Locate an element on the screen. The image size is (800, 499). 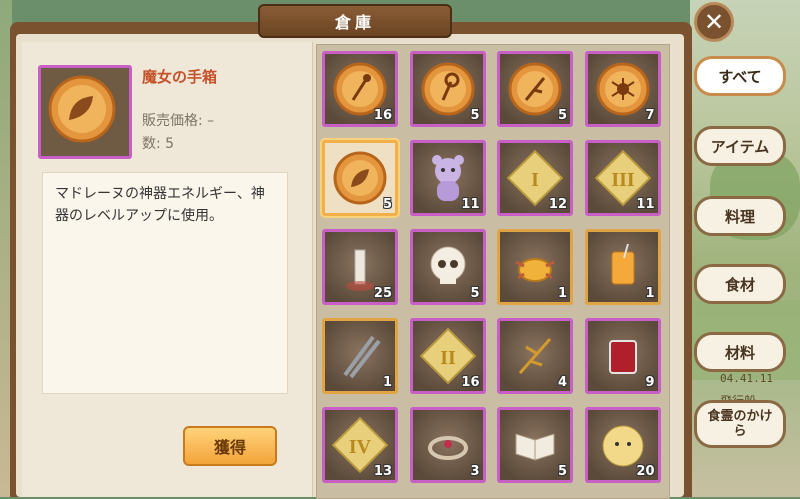
tab-0: すべて is located at coordinates (740, 76).